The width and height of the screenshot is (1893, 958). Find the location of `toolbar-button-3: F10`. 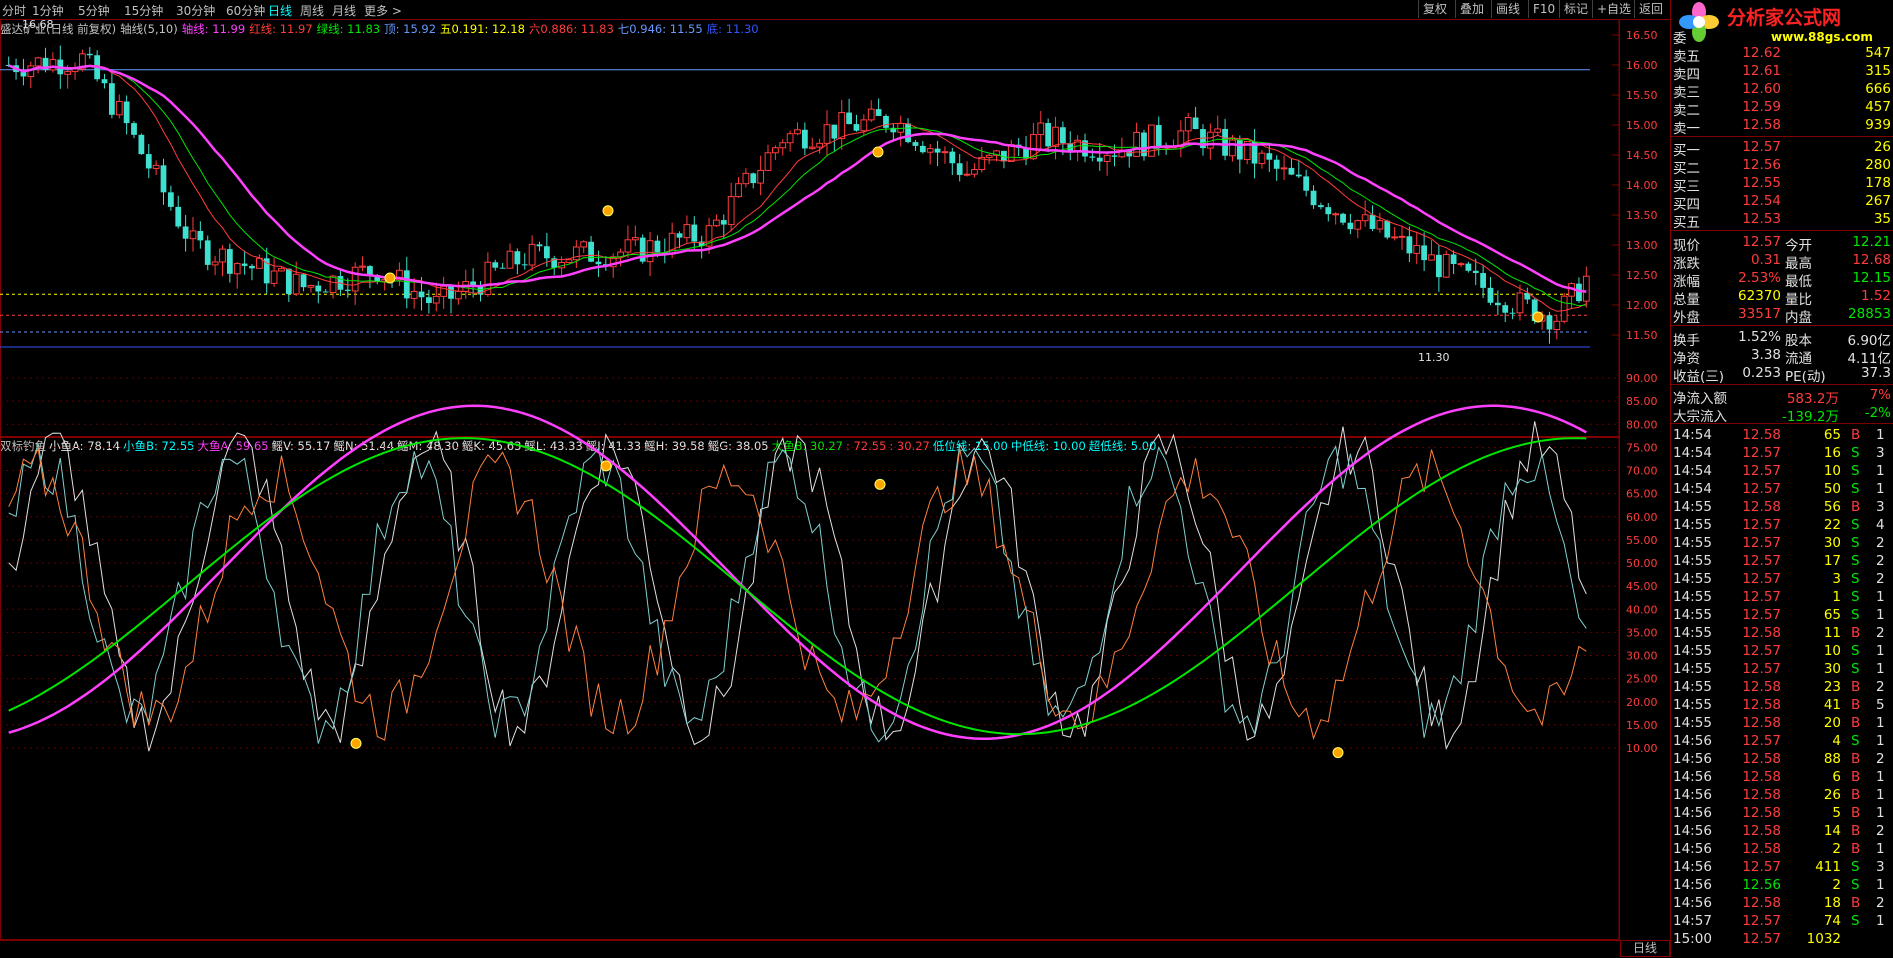

toolbar-button-3: F10 is located at coordinates (1543, 9).